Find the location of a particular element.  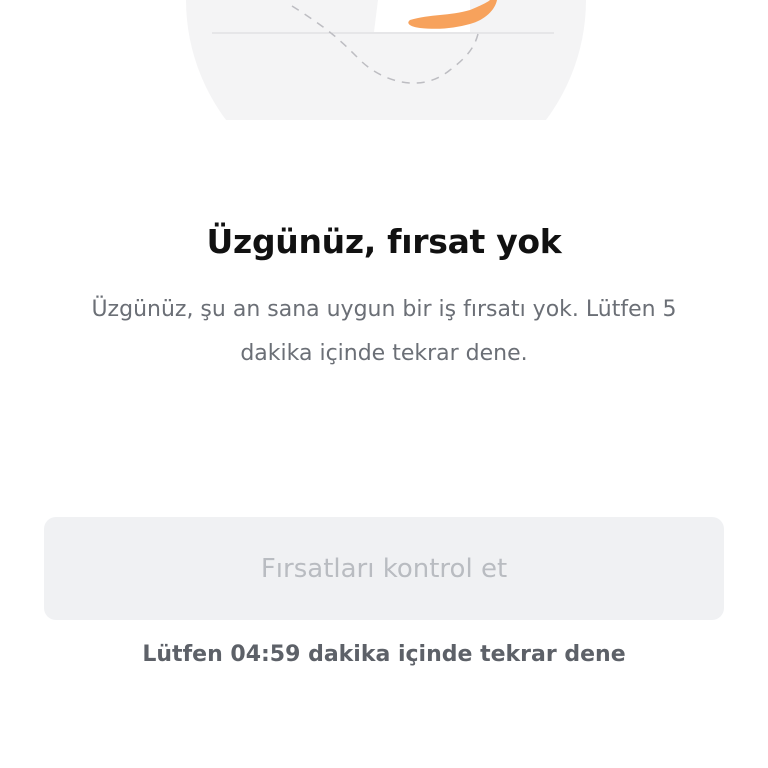

retry-countdown-text: Lütfen 04:59 dakika içinde tekrar dene is located at coordinates (384, 654).